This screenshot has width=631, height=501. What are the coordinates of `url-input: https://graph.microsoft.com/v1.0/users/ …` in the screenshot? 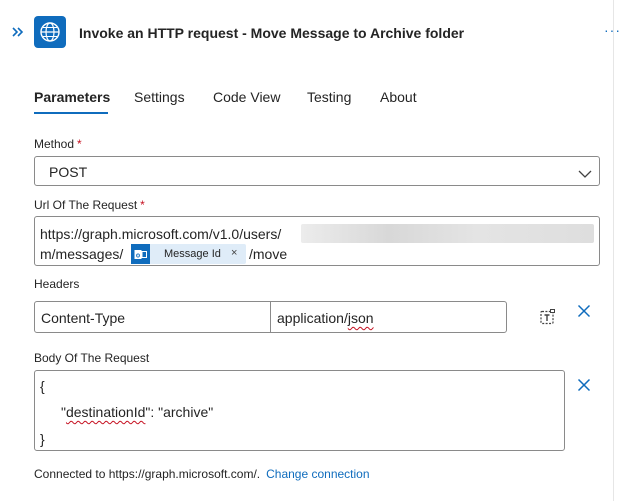 It's located at (317, 241).